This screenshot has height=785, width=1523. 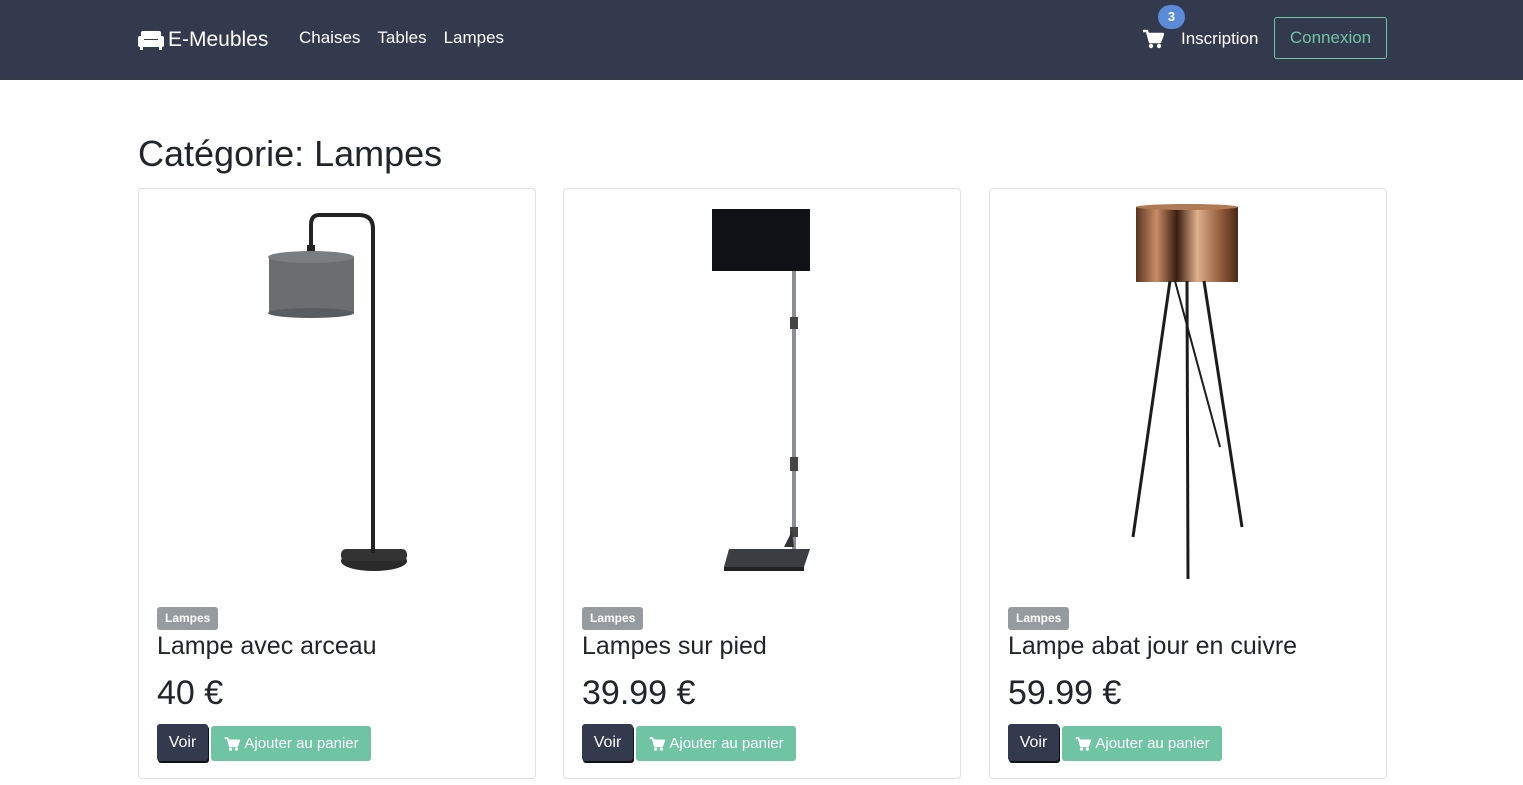 What do you see at coordinates (401, 38) in the screenshot?
I see `nav-link-tables: Tables` at bounding box center [401, 38].